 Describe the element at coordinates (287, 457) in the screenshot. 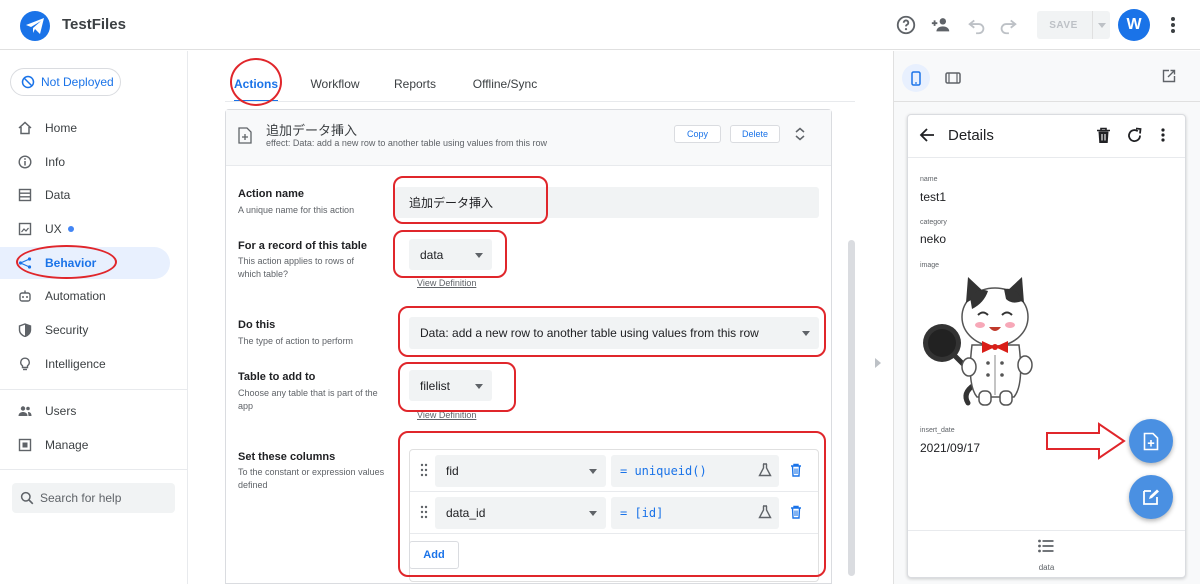

I see `columns-label: Set these columns` at that location.